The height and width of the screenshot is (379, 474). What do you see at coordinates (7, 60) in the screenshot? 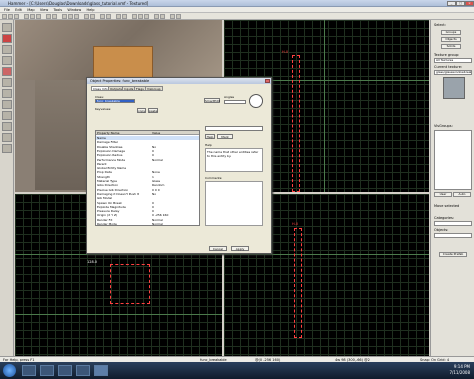
I see `entity-tool-icon` at bounding box center [7, 60].